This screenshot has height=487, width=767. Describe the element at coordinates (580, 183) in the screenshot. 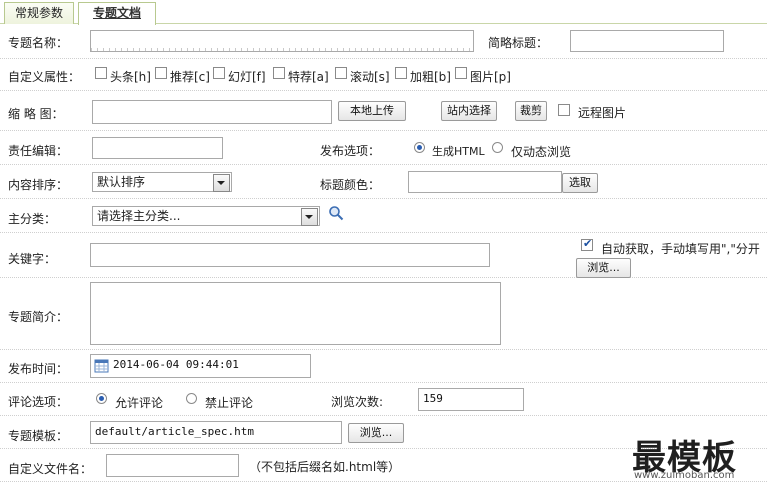

I see `color-pick-button: 选取` at that location.